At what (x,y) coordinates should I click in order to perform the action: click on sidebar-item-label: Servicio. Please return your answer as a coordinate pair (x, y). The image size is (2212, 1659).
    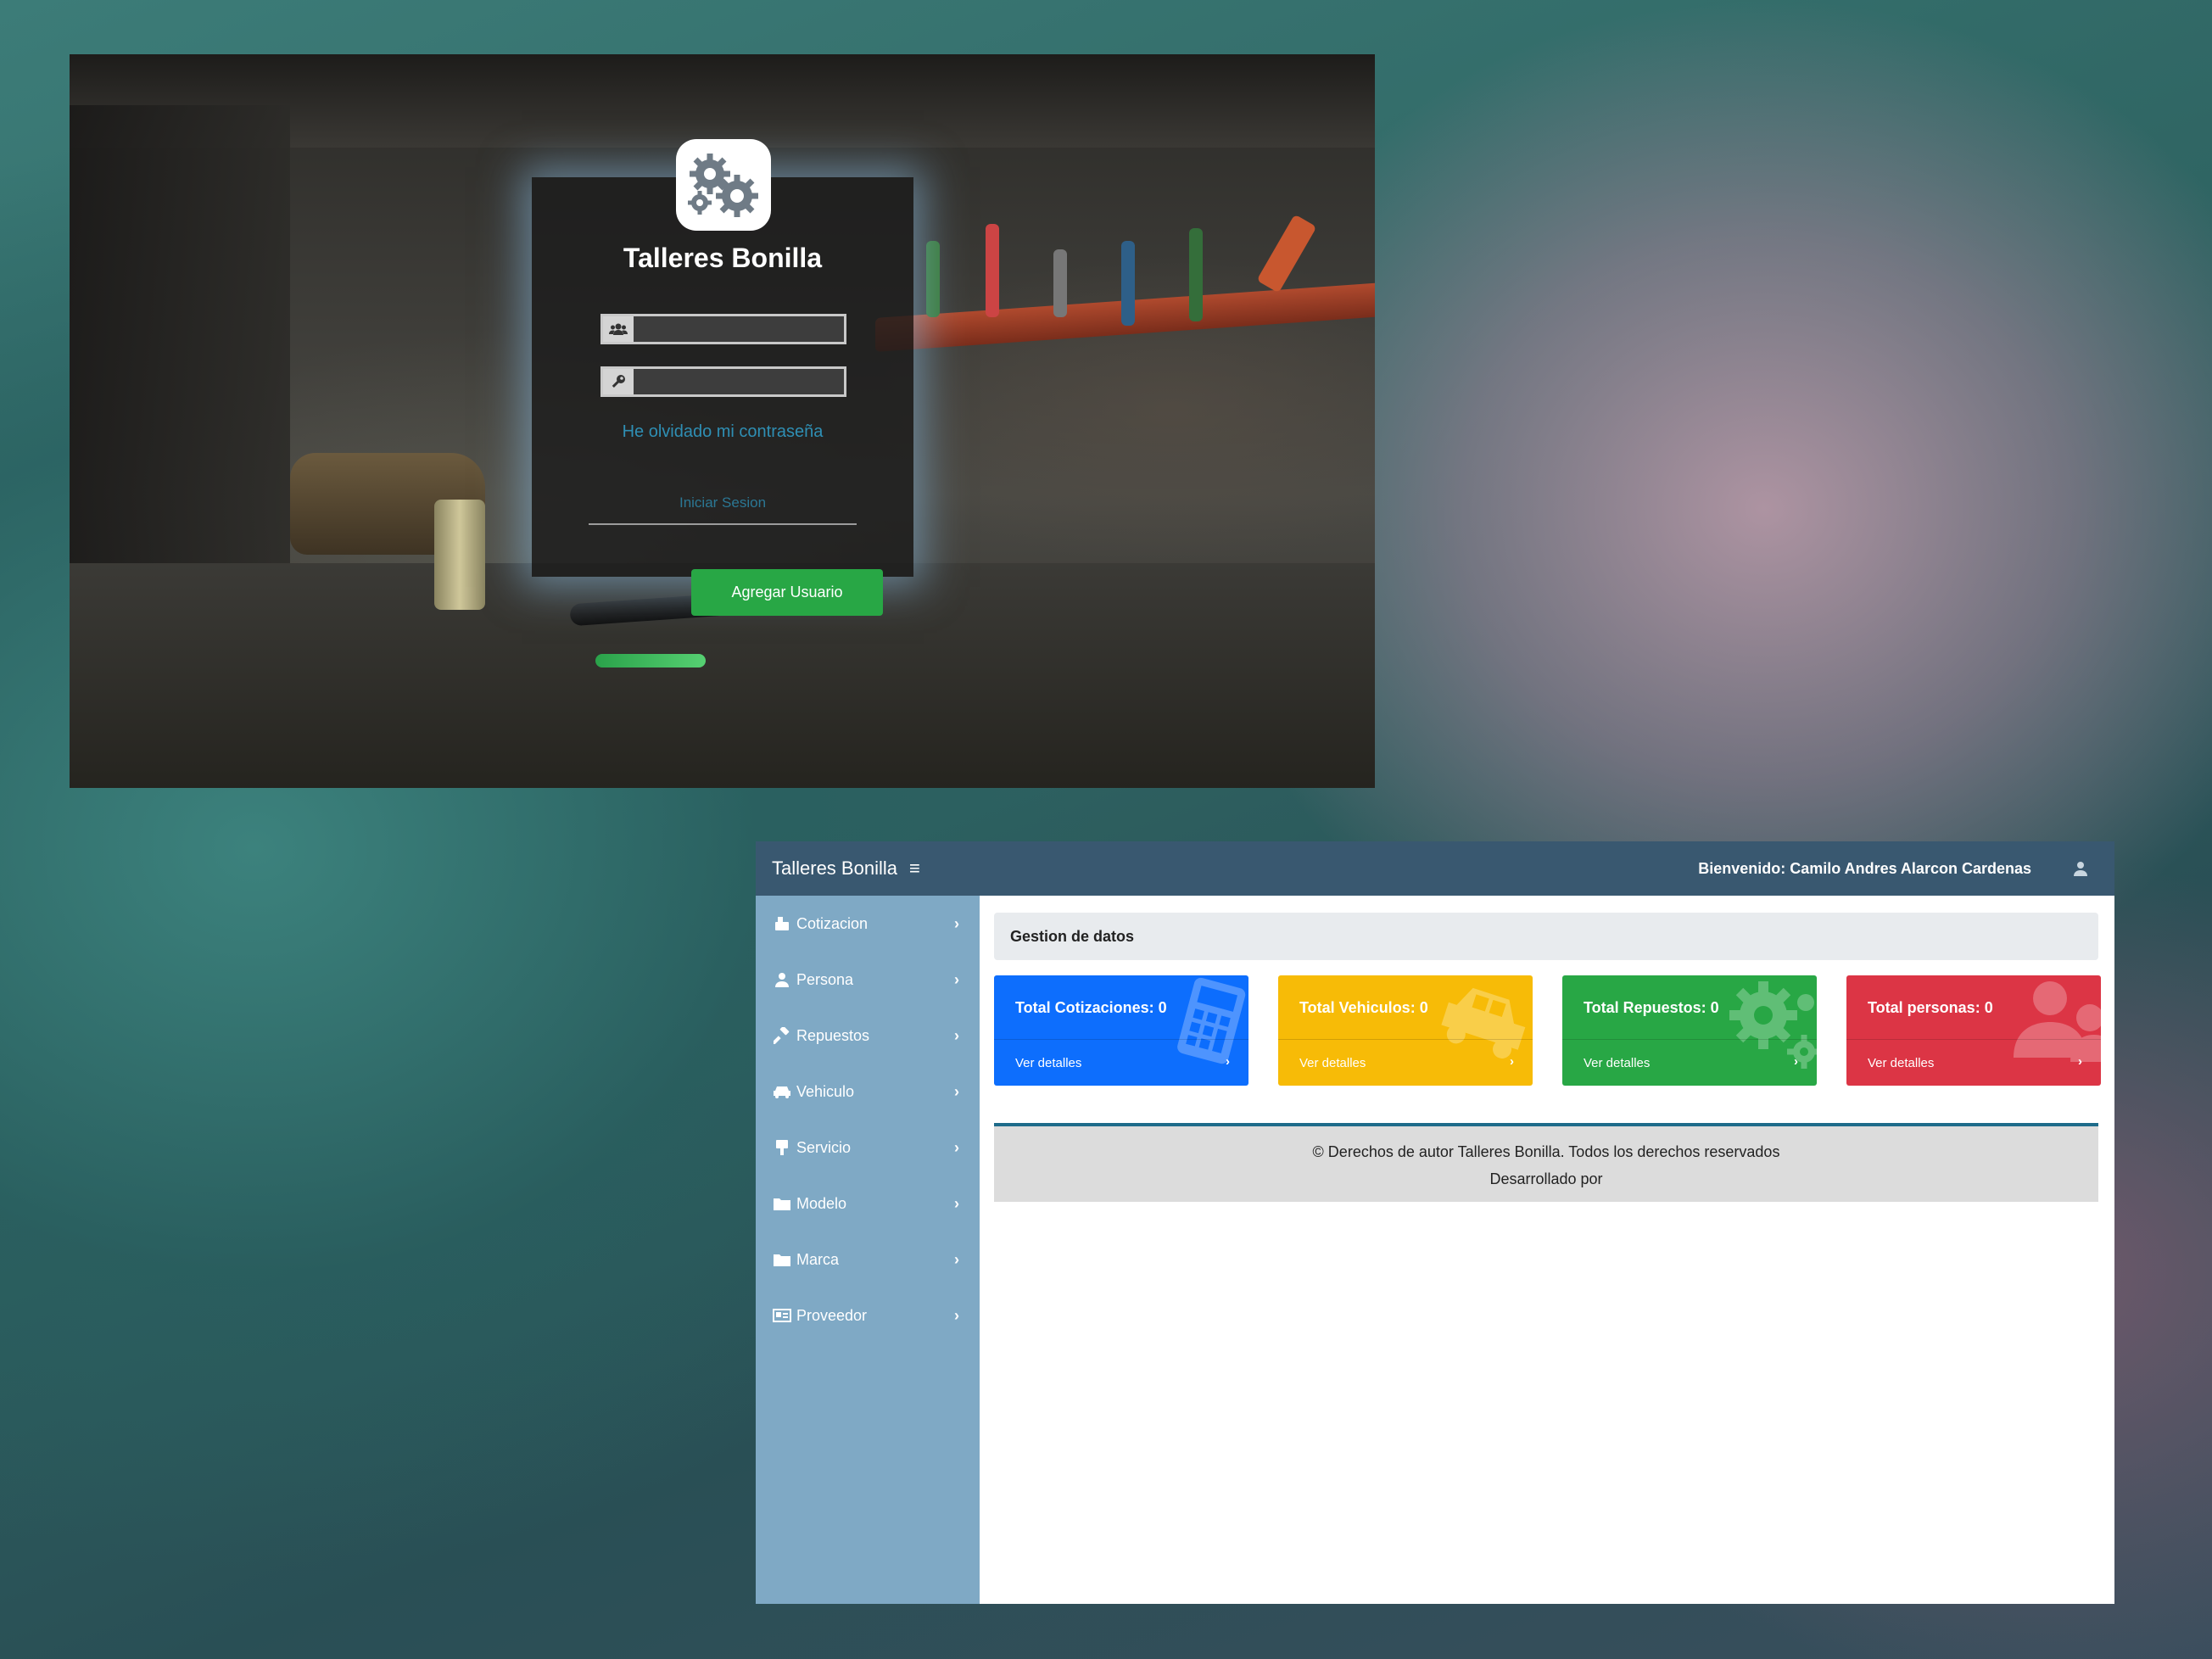
    Looking at the image, I should click on (824, 1147).